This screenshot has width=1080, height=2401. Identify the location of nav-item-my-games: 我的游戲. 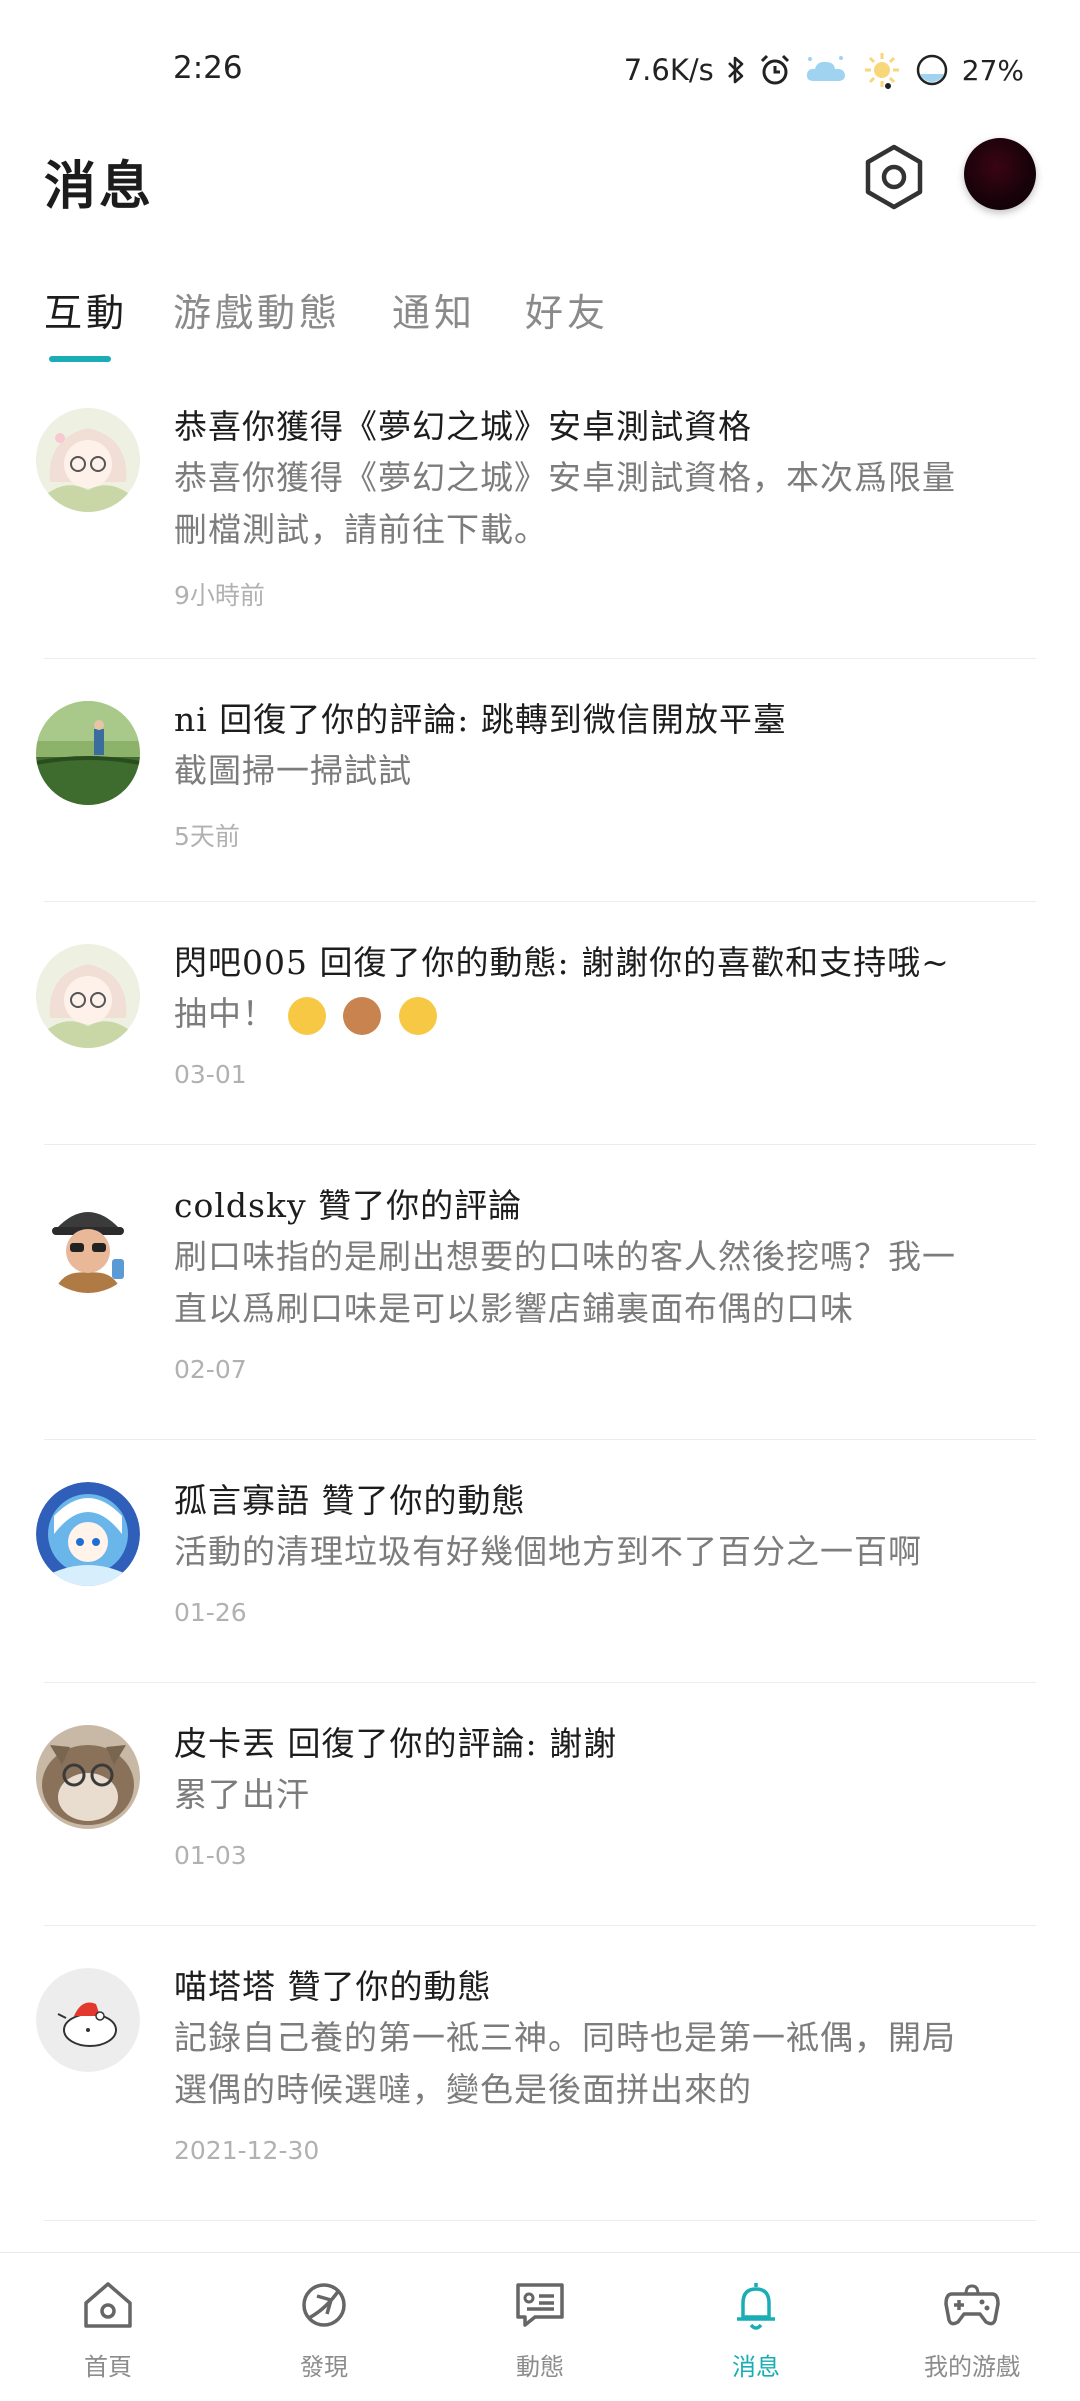
(972, 2327).